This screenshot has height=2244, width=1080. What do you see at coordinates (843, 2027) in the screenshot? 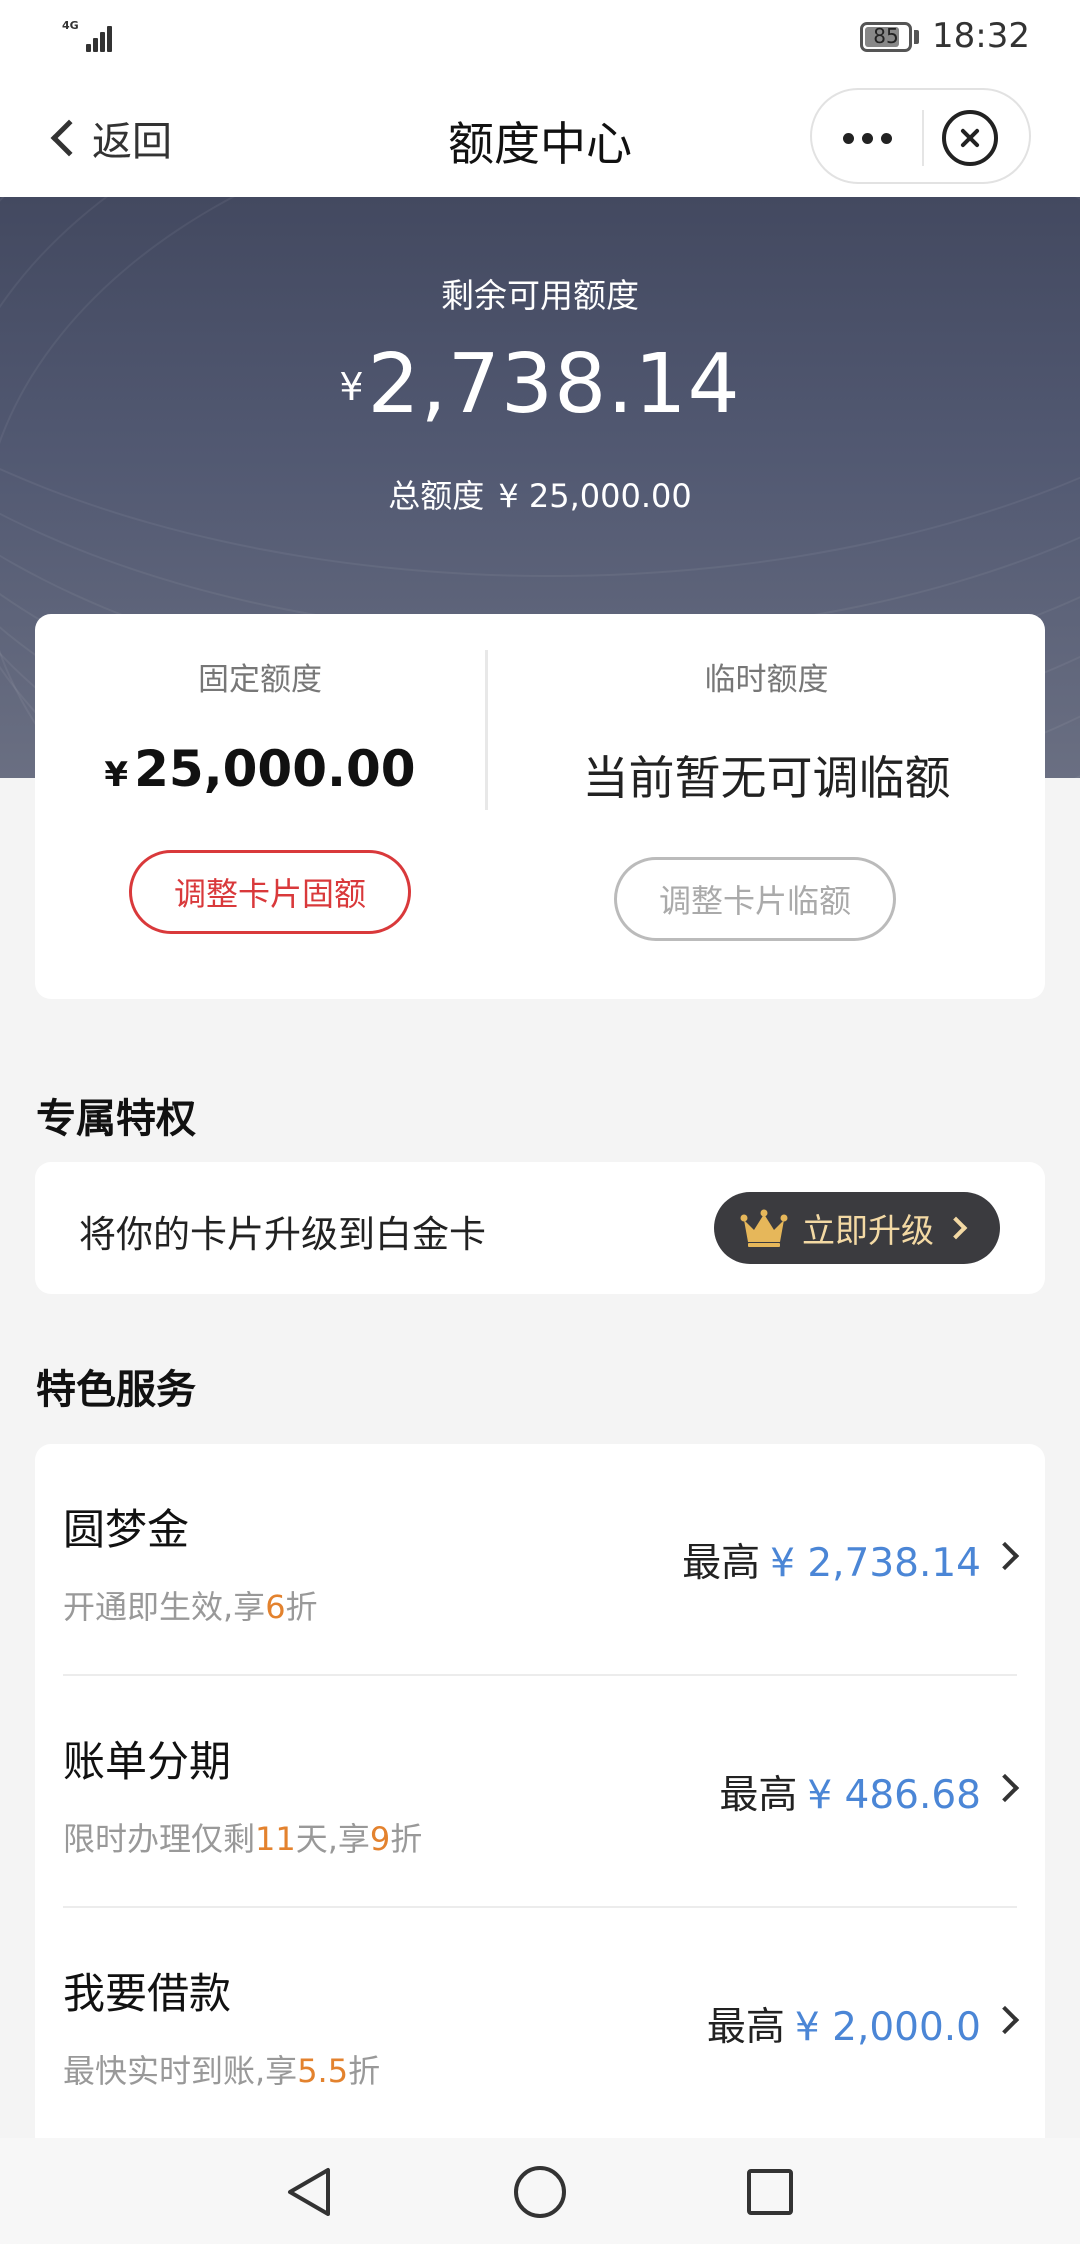
I see `service-max-amount: 最高 ¥ 2,000.0` at bounding box center [843, 2027].